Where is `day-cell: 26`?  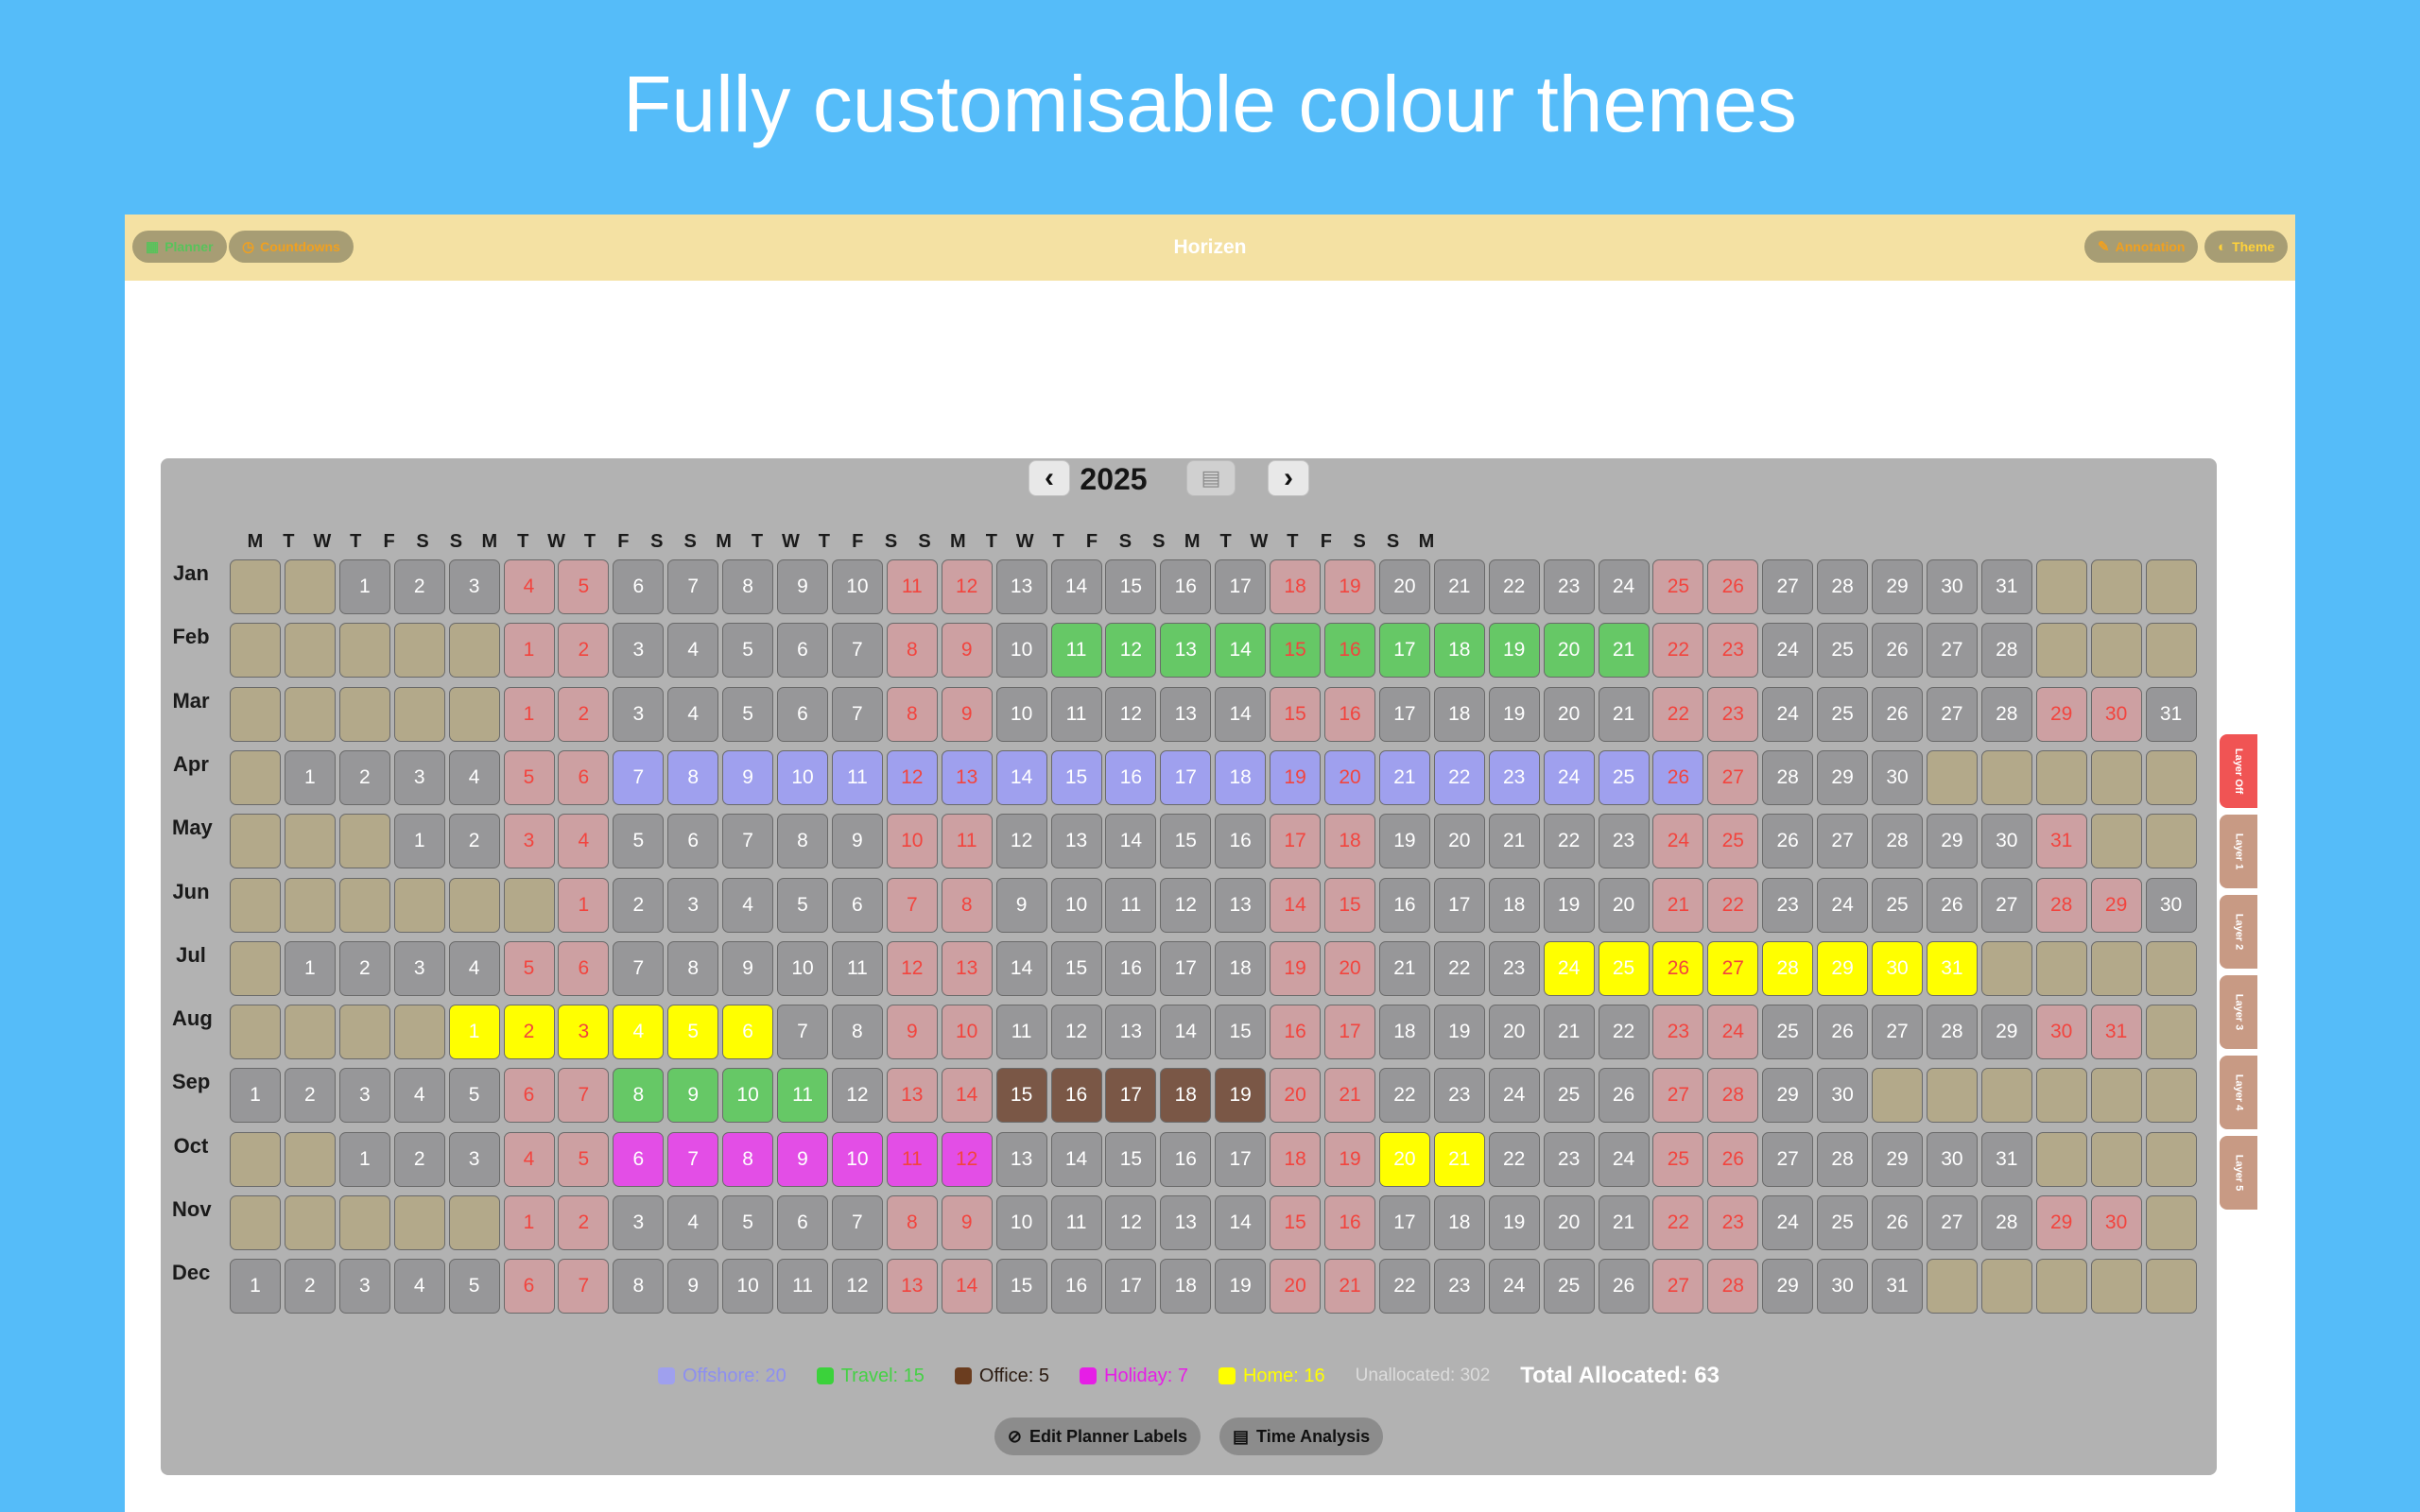
day-cell: 26 is located at coordinates (1733, 1159).